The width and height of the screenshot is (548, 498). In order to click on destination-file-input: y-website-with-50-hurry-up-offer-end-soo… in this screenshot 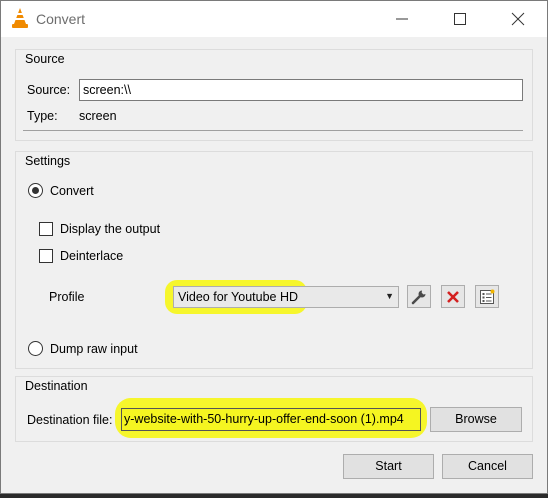, I will do `click(271, 419)`.